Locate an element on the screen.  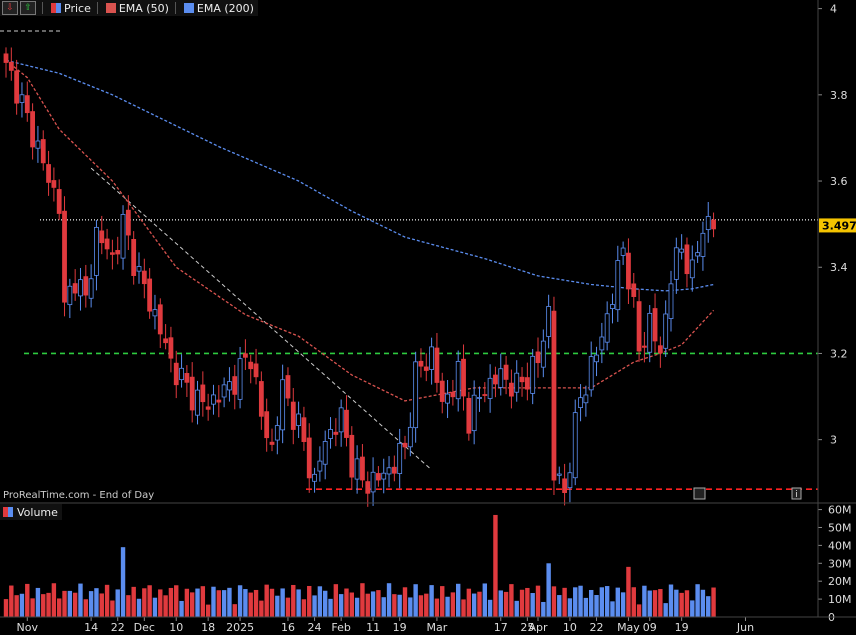
y-tick-label: 3.2 is located at coordinates (839, 353).